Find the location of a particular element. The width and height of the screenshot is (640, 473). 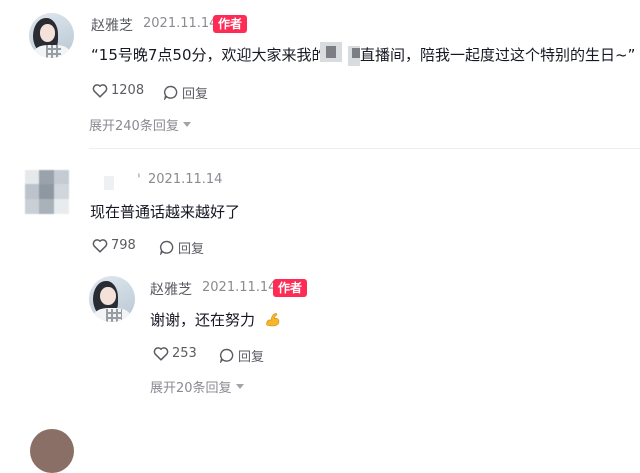

reply-text-body: 谢谢，还在努力 is located at coordinates (203, 320).